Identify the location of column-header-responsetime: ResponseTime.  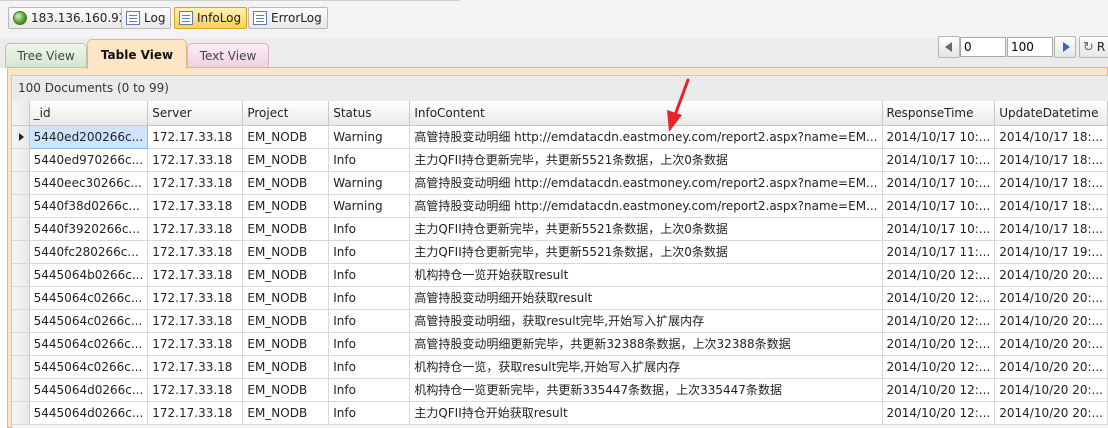
(939, 113).